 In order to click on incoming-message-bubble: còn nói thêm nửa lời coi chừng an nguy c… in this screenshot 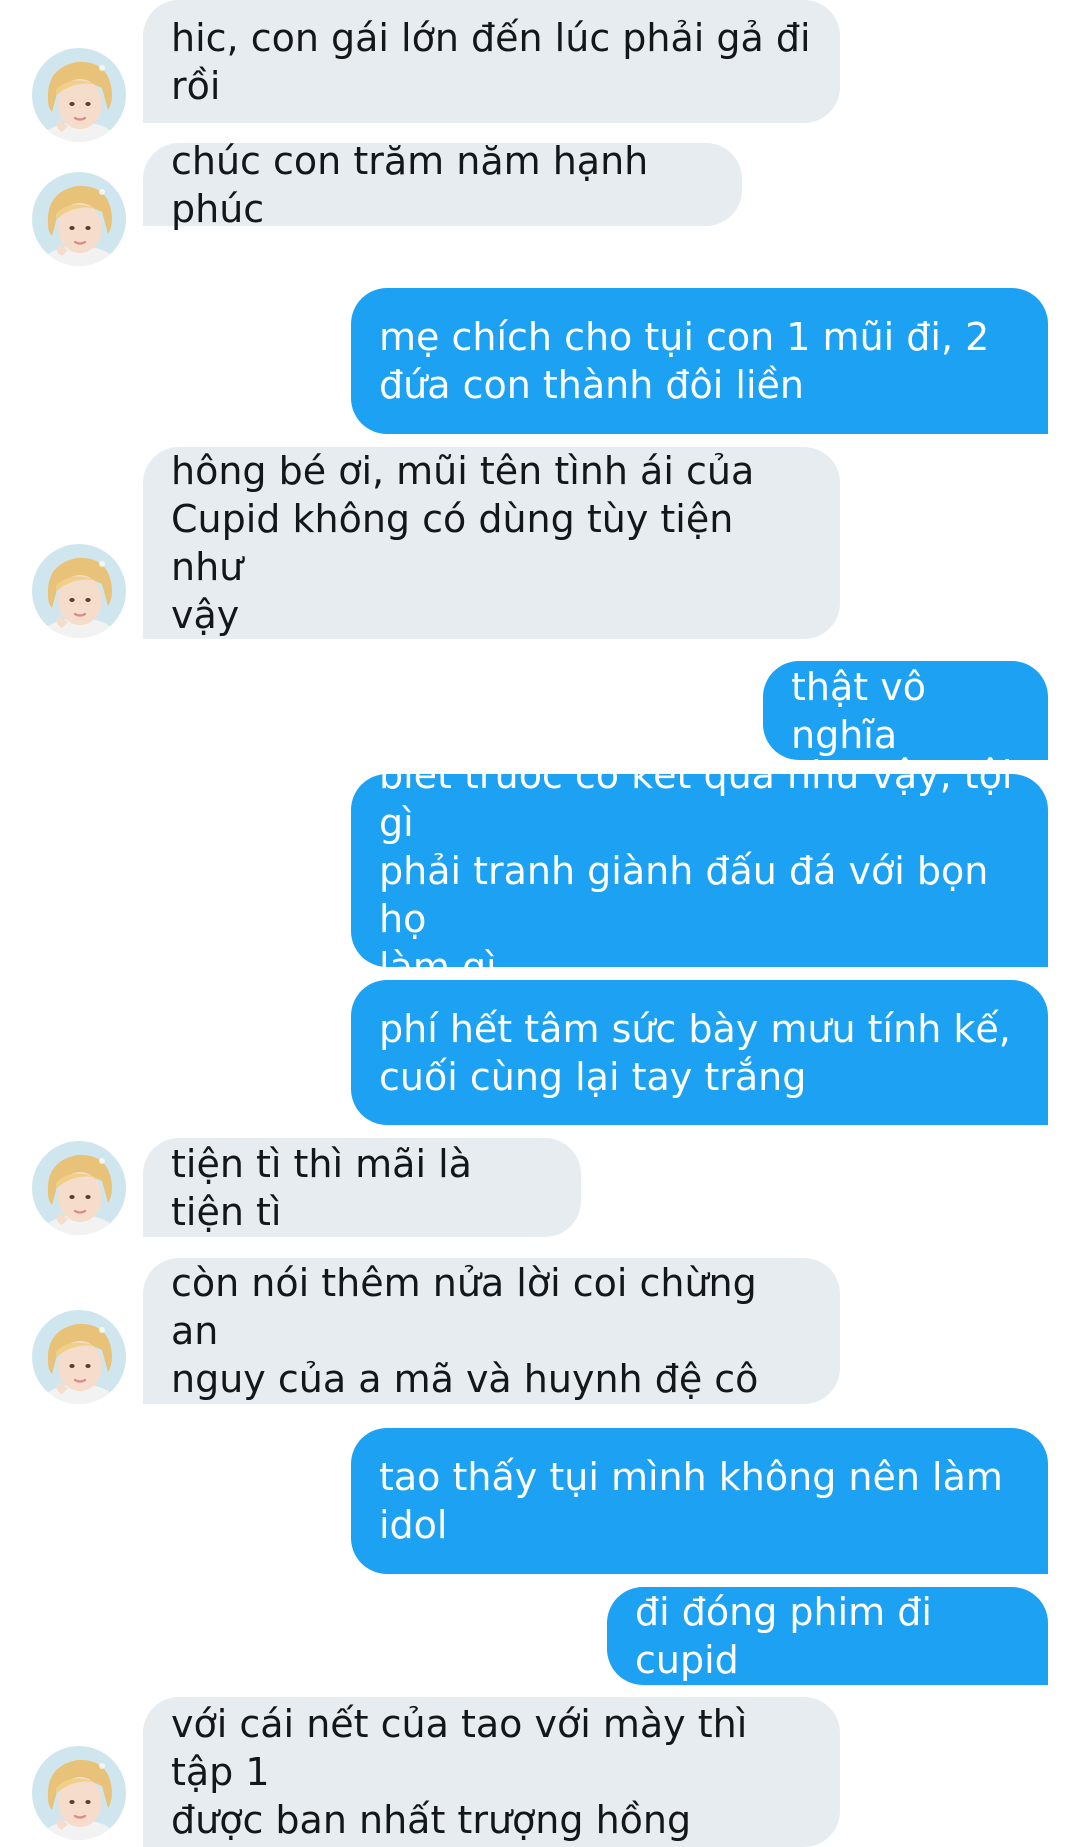, I will do `click(491, 1331)`.